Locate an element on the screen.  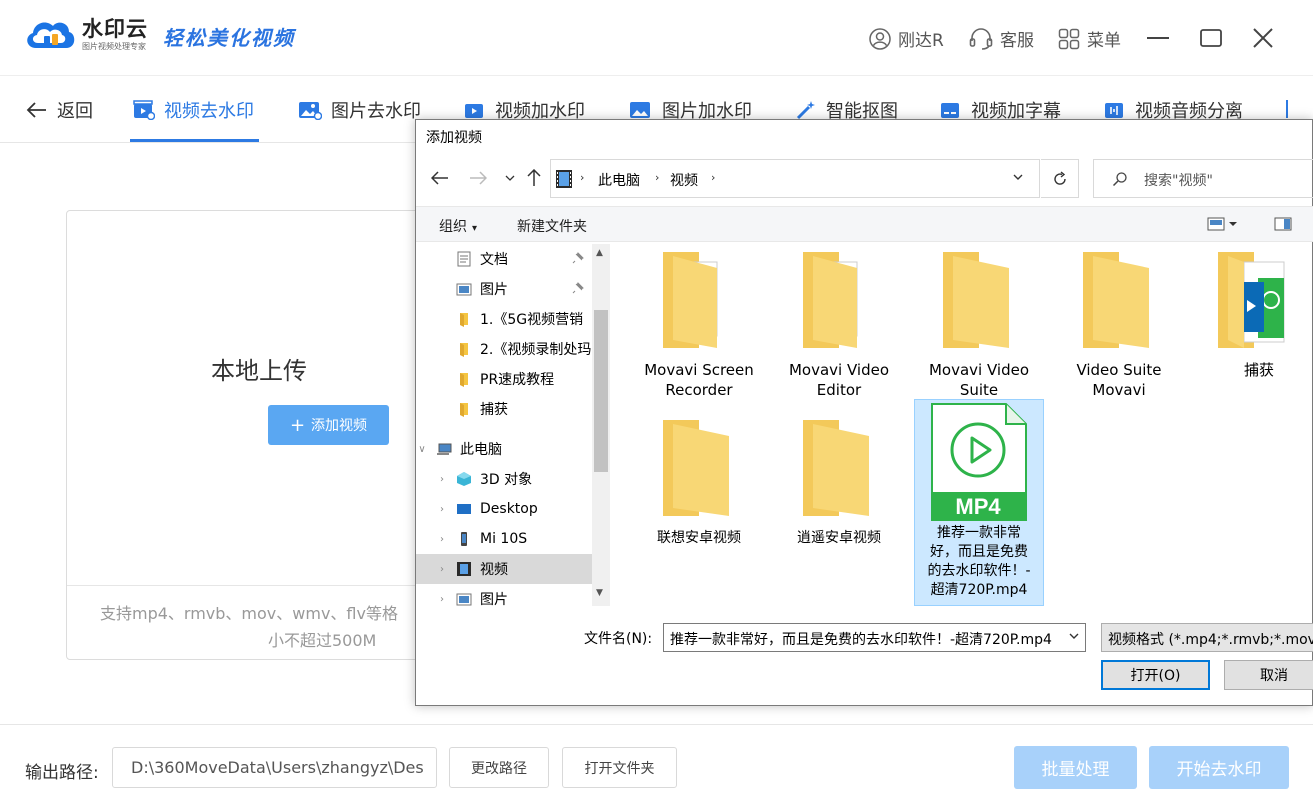
nav-item-this-pc: ∨ 此电脑 is located at coordinates (504, 449).